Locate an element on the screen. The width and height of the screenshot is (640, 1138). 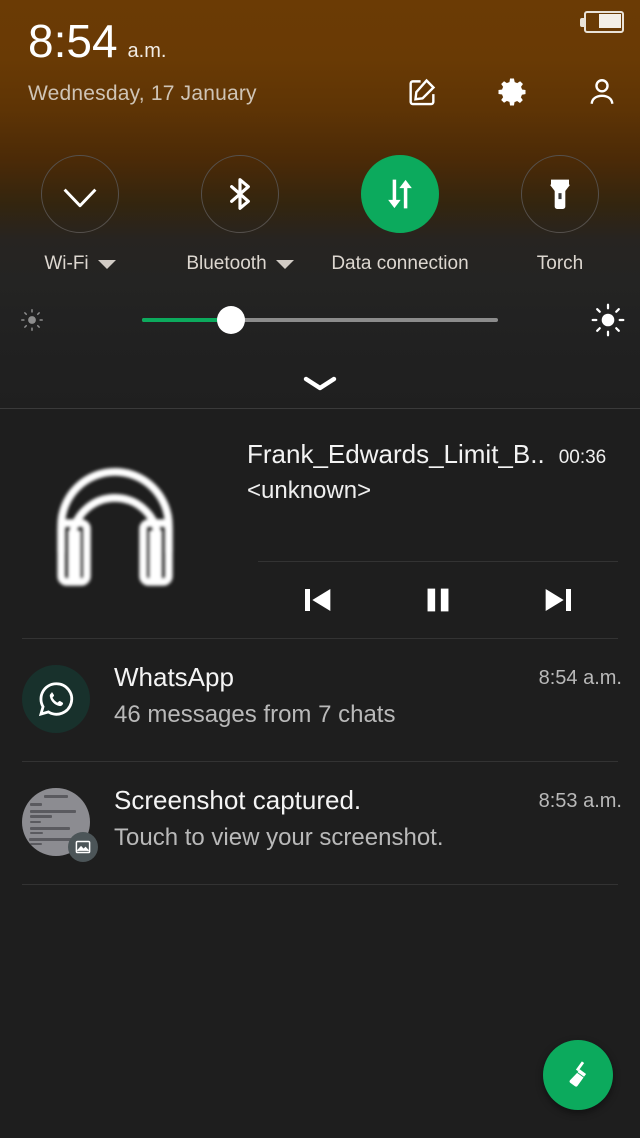
headphones-icon is located at coordinates (115, 525).